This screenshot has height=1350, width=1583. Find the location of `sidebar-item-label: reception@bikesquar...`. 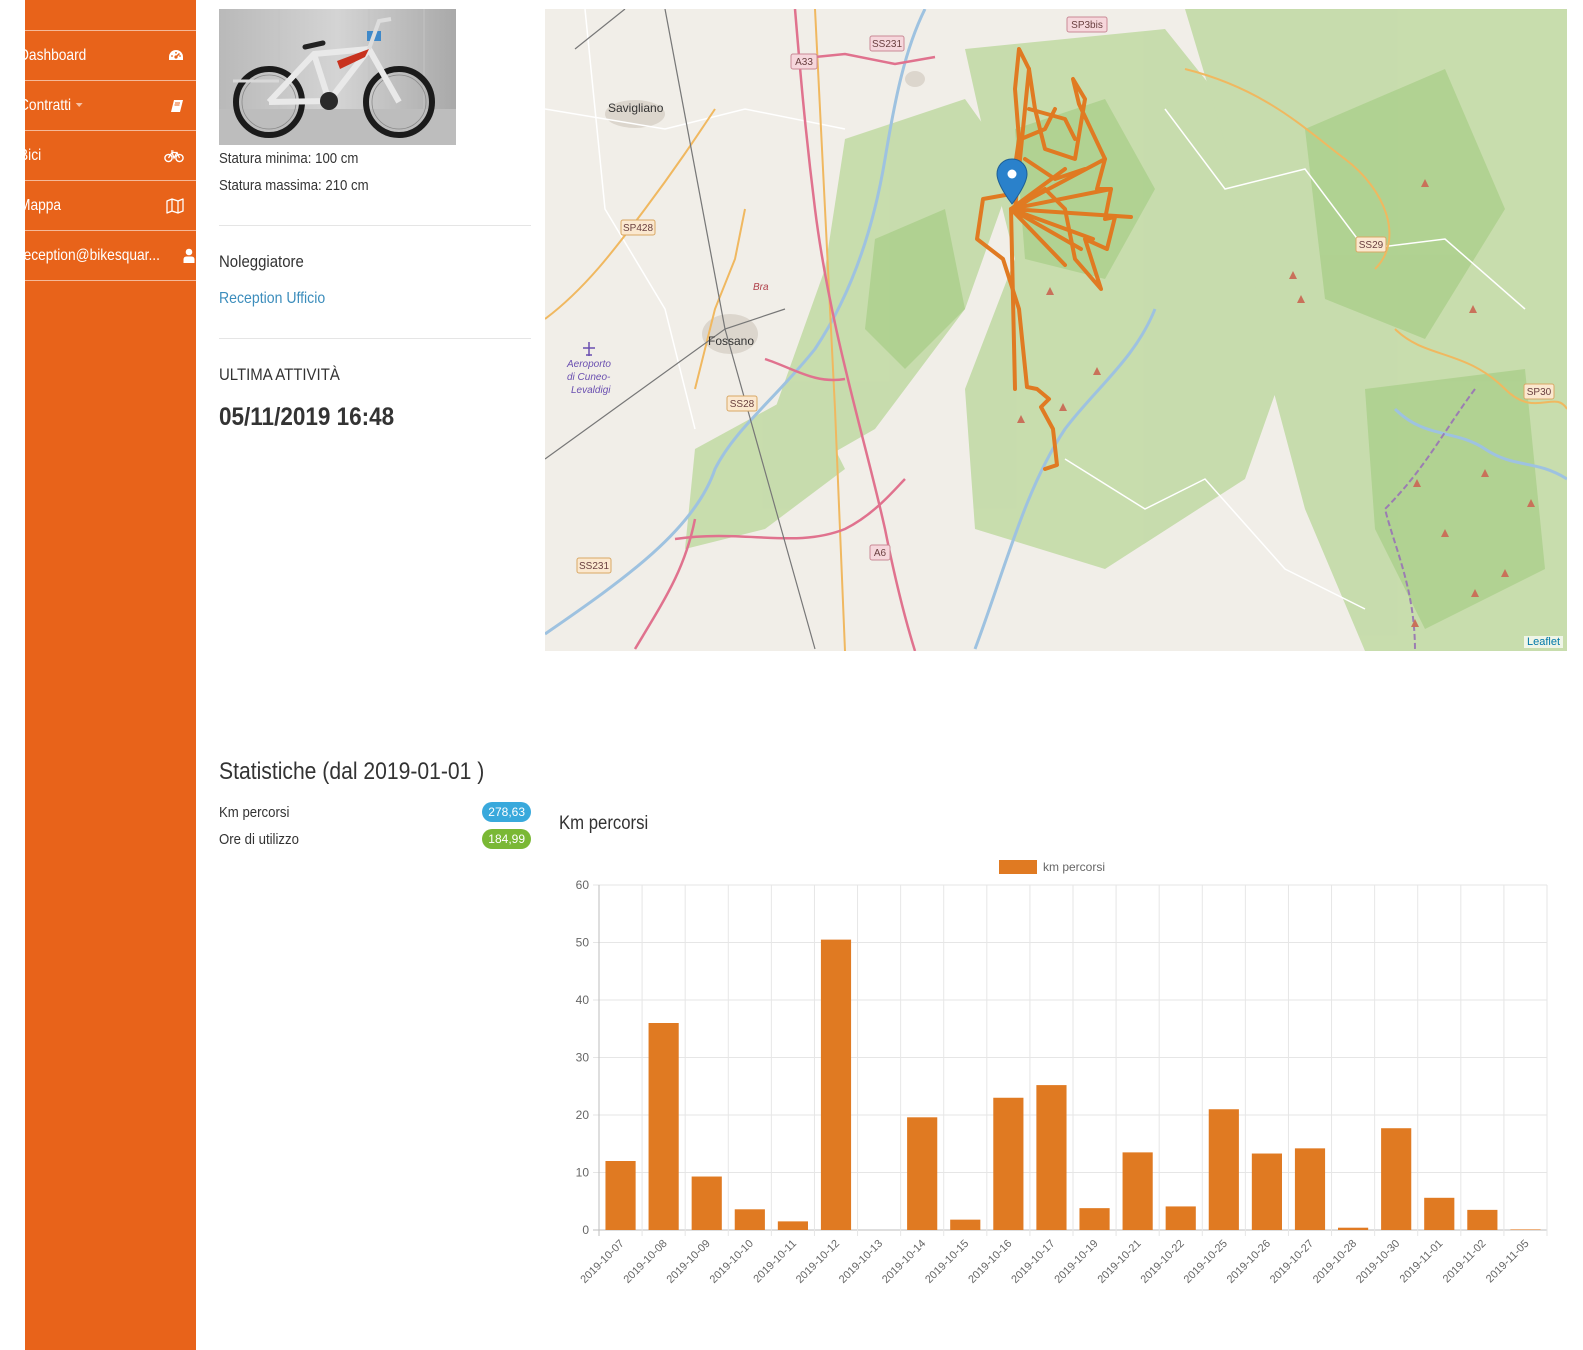

sidebar-item-label: reception@bikesquar... is located at coordinates (92, 255).